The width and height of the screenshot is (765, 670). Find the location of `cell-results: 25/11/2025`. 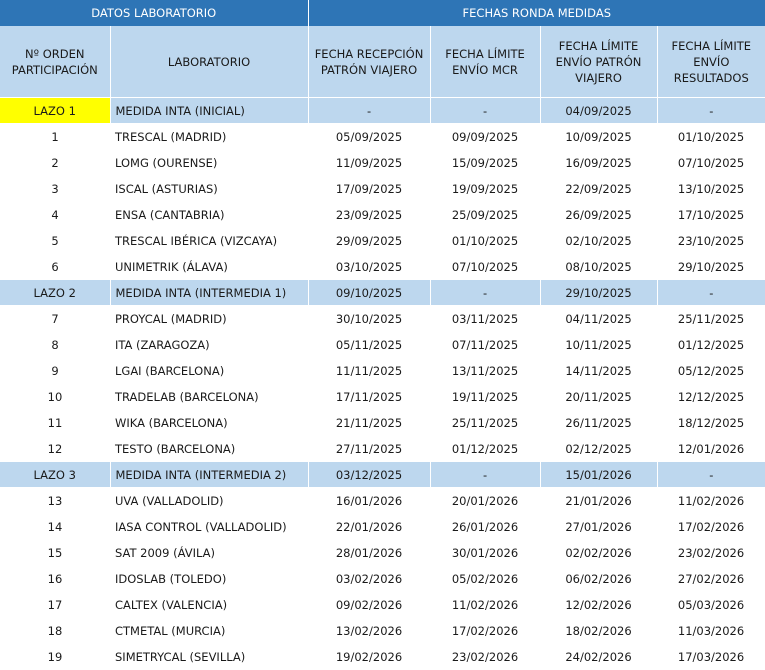

cell-results: 25/11/2025 is located at coordinates (711, 319).